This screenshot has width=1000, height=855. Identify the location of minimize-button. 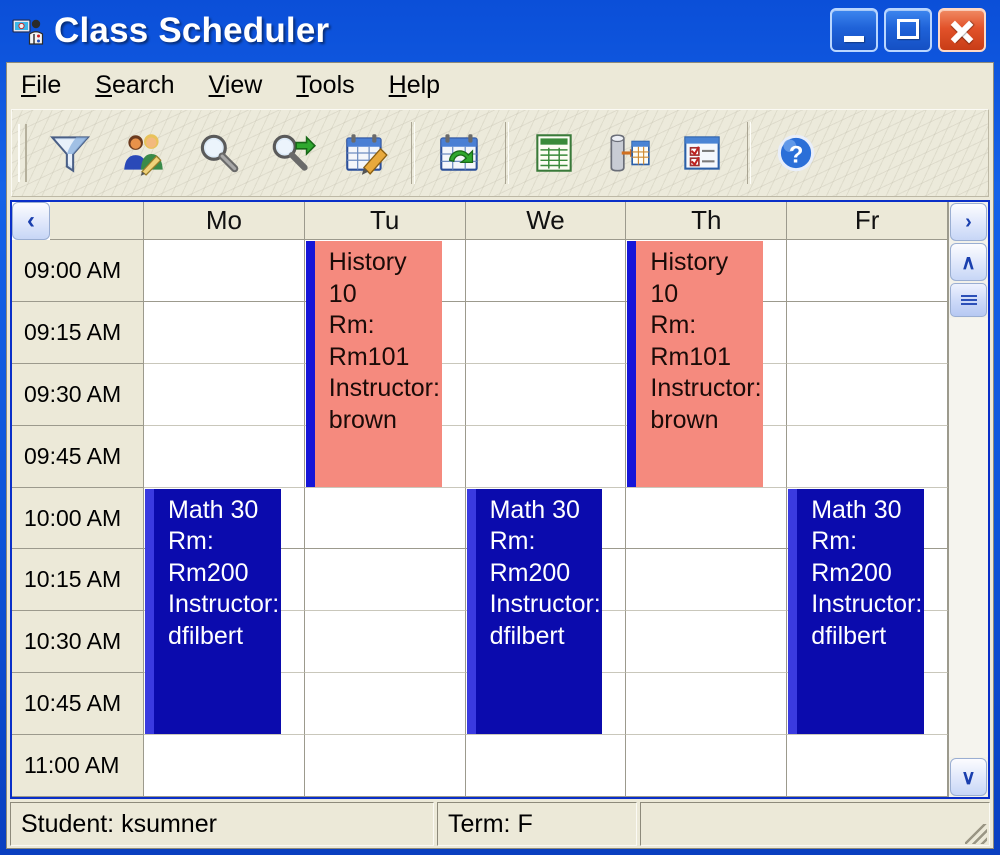
(854, 30).